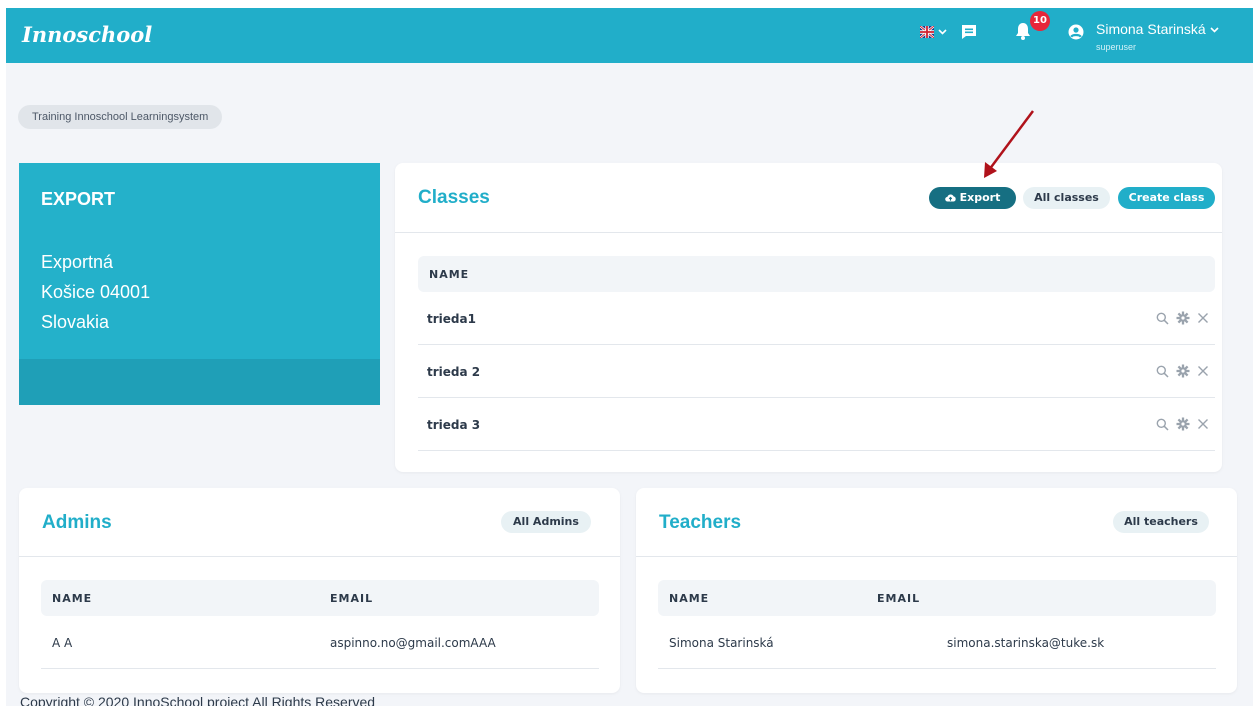 Image resolution: width=1253 pixels, height=706 pixels. Describe the element at coordinates (1214, 30) in the screenshot. I see `user-menu-chevron-down-icon` at that location.